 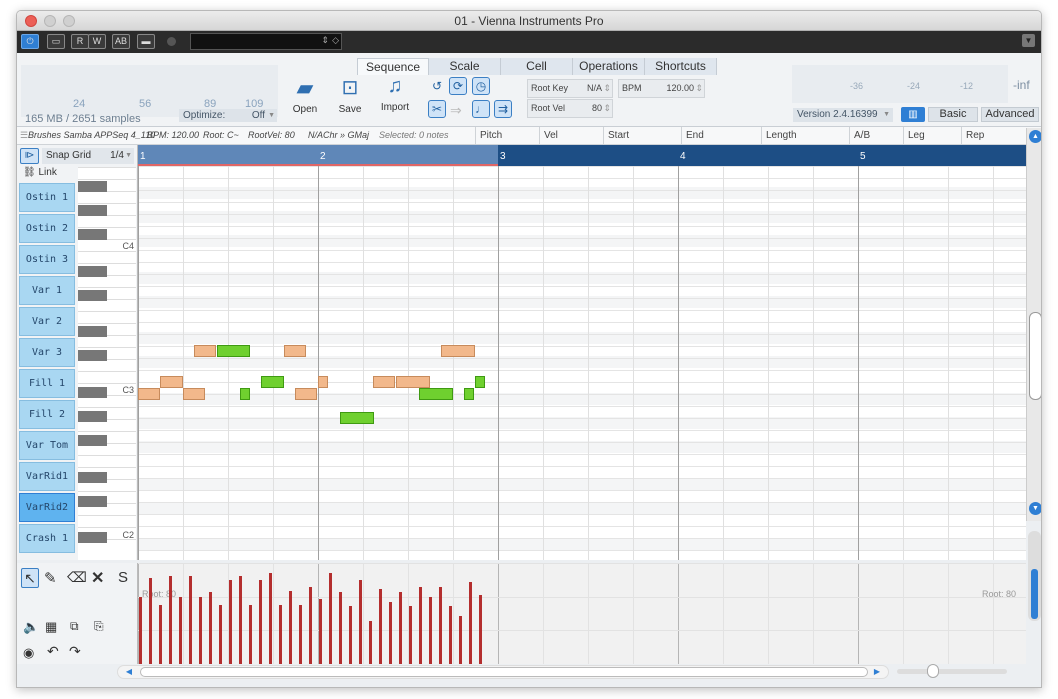 I want to click on timeline-ruler: 1 2 3 4 5, so click(x=582, y=156).